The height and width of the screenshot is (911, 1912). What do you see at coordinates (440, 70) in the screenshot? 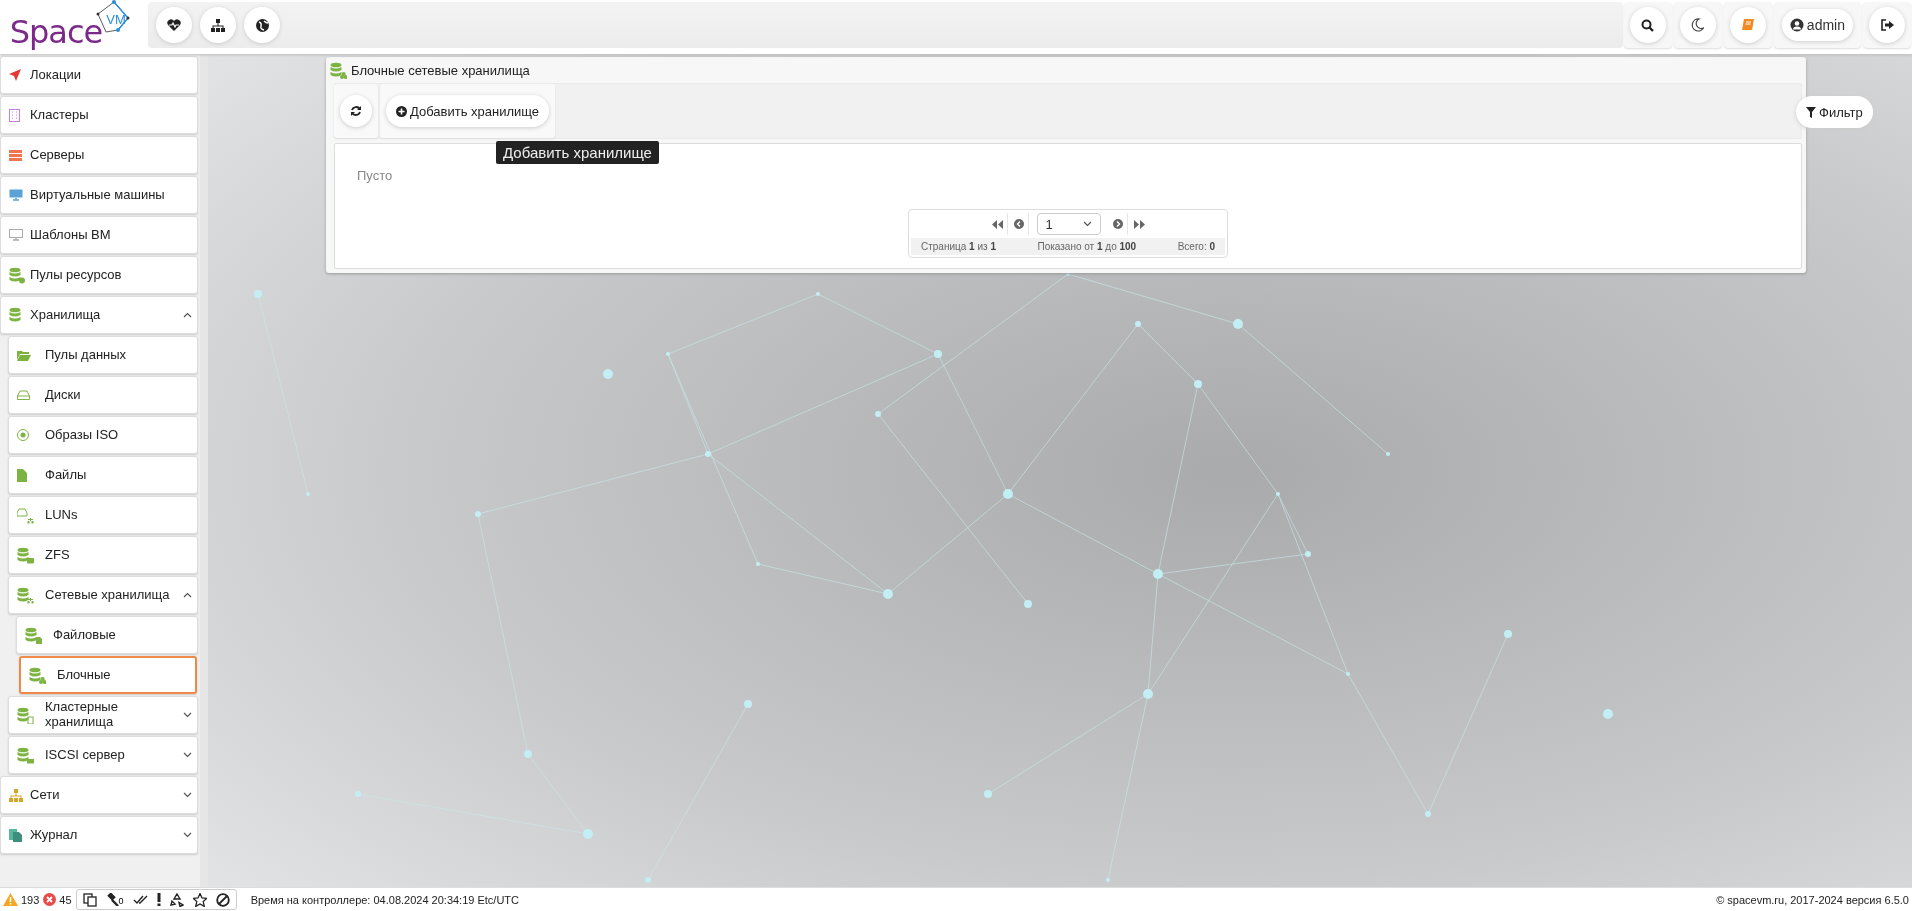
I see `panel-title: Блочные сетевые хранилища` at bounding box center [440, 70].